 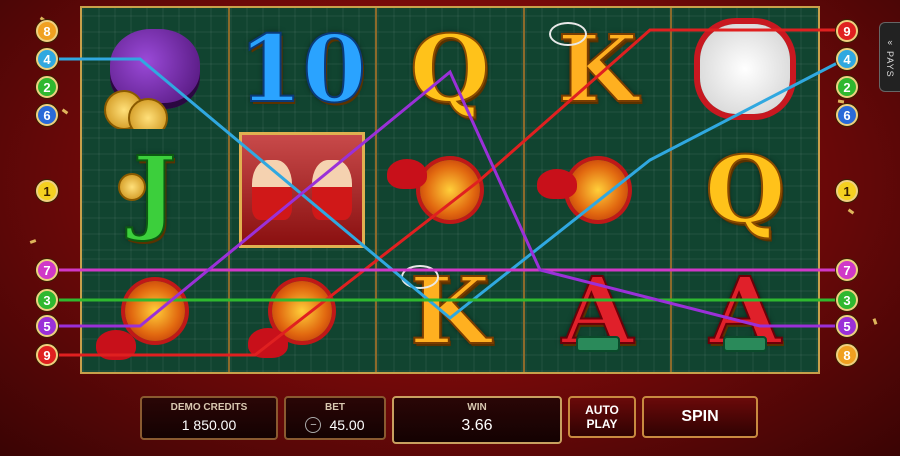 What do you see at coordinates (890, 64) in the screenshot?
I see `pays-tab-label: PAYS` at bounding box center [890, 64].